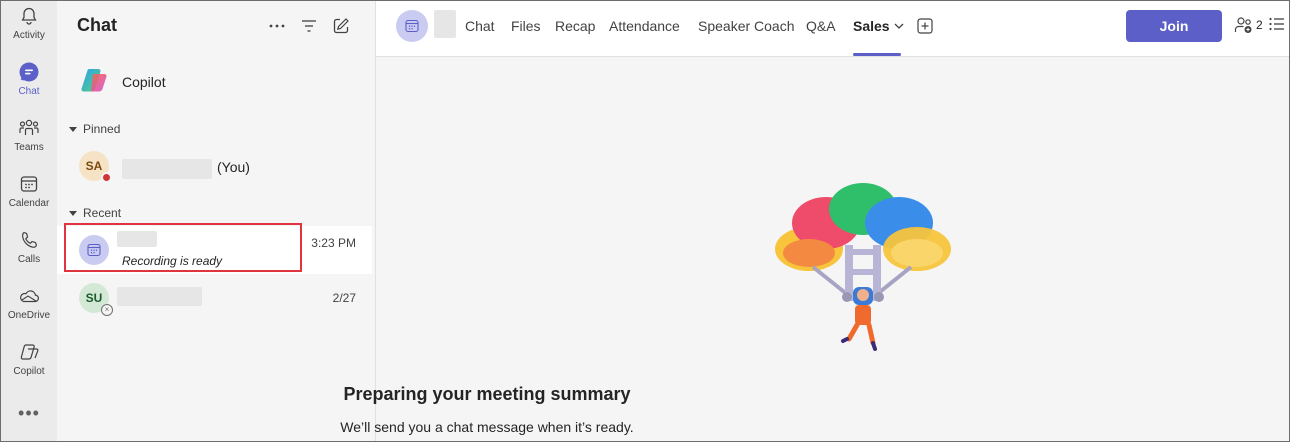 This screenshot has width=1290, height=442. What do you see at coordinates (29, 364) in the screenshot?
I see `rail-item-copilot: Copilot` at bounding box center [29, 364].